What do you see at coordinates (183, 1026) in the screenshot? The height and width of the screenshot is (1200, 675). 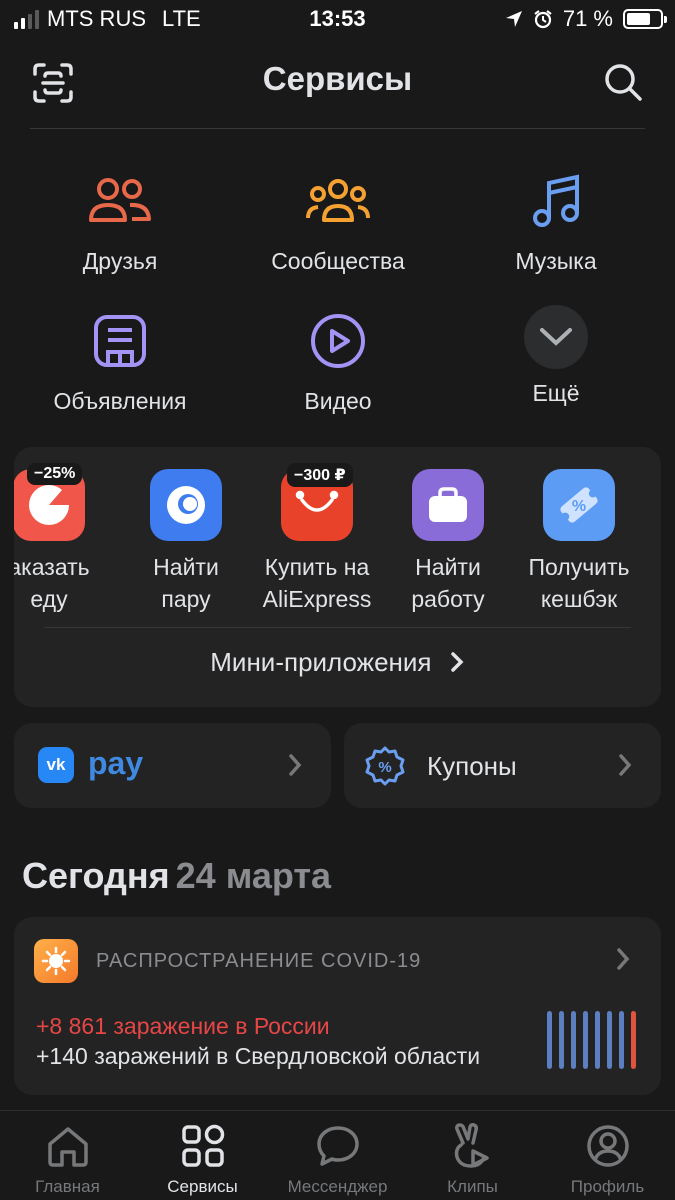 I see `covid-russia-count: +8 861 заражение в России` at bounding box center [183, 1026].